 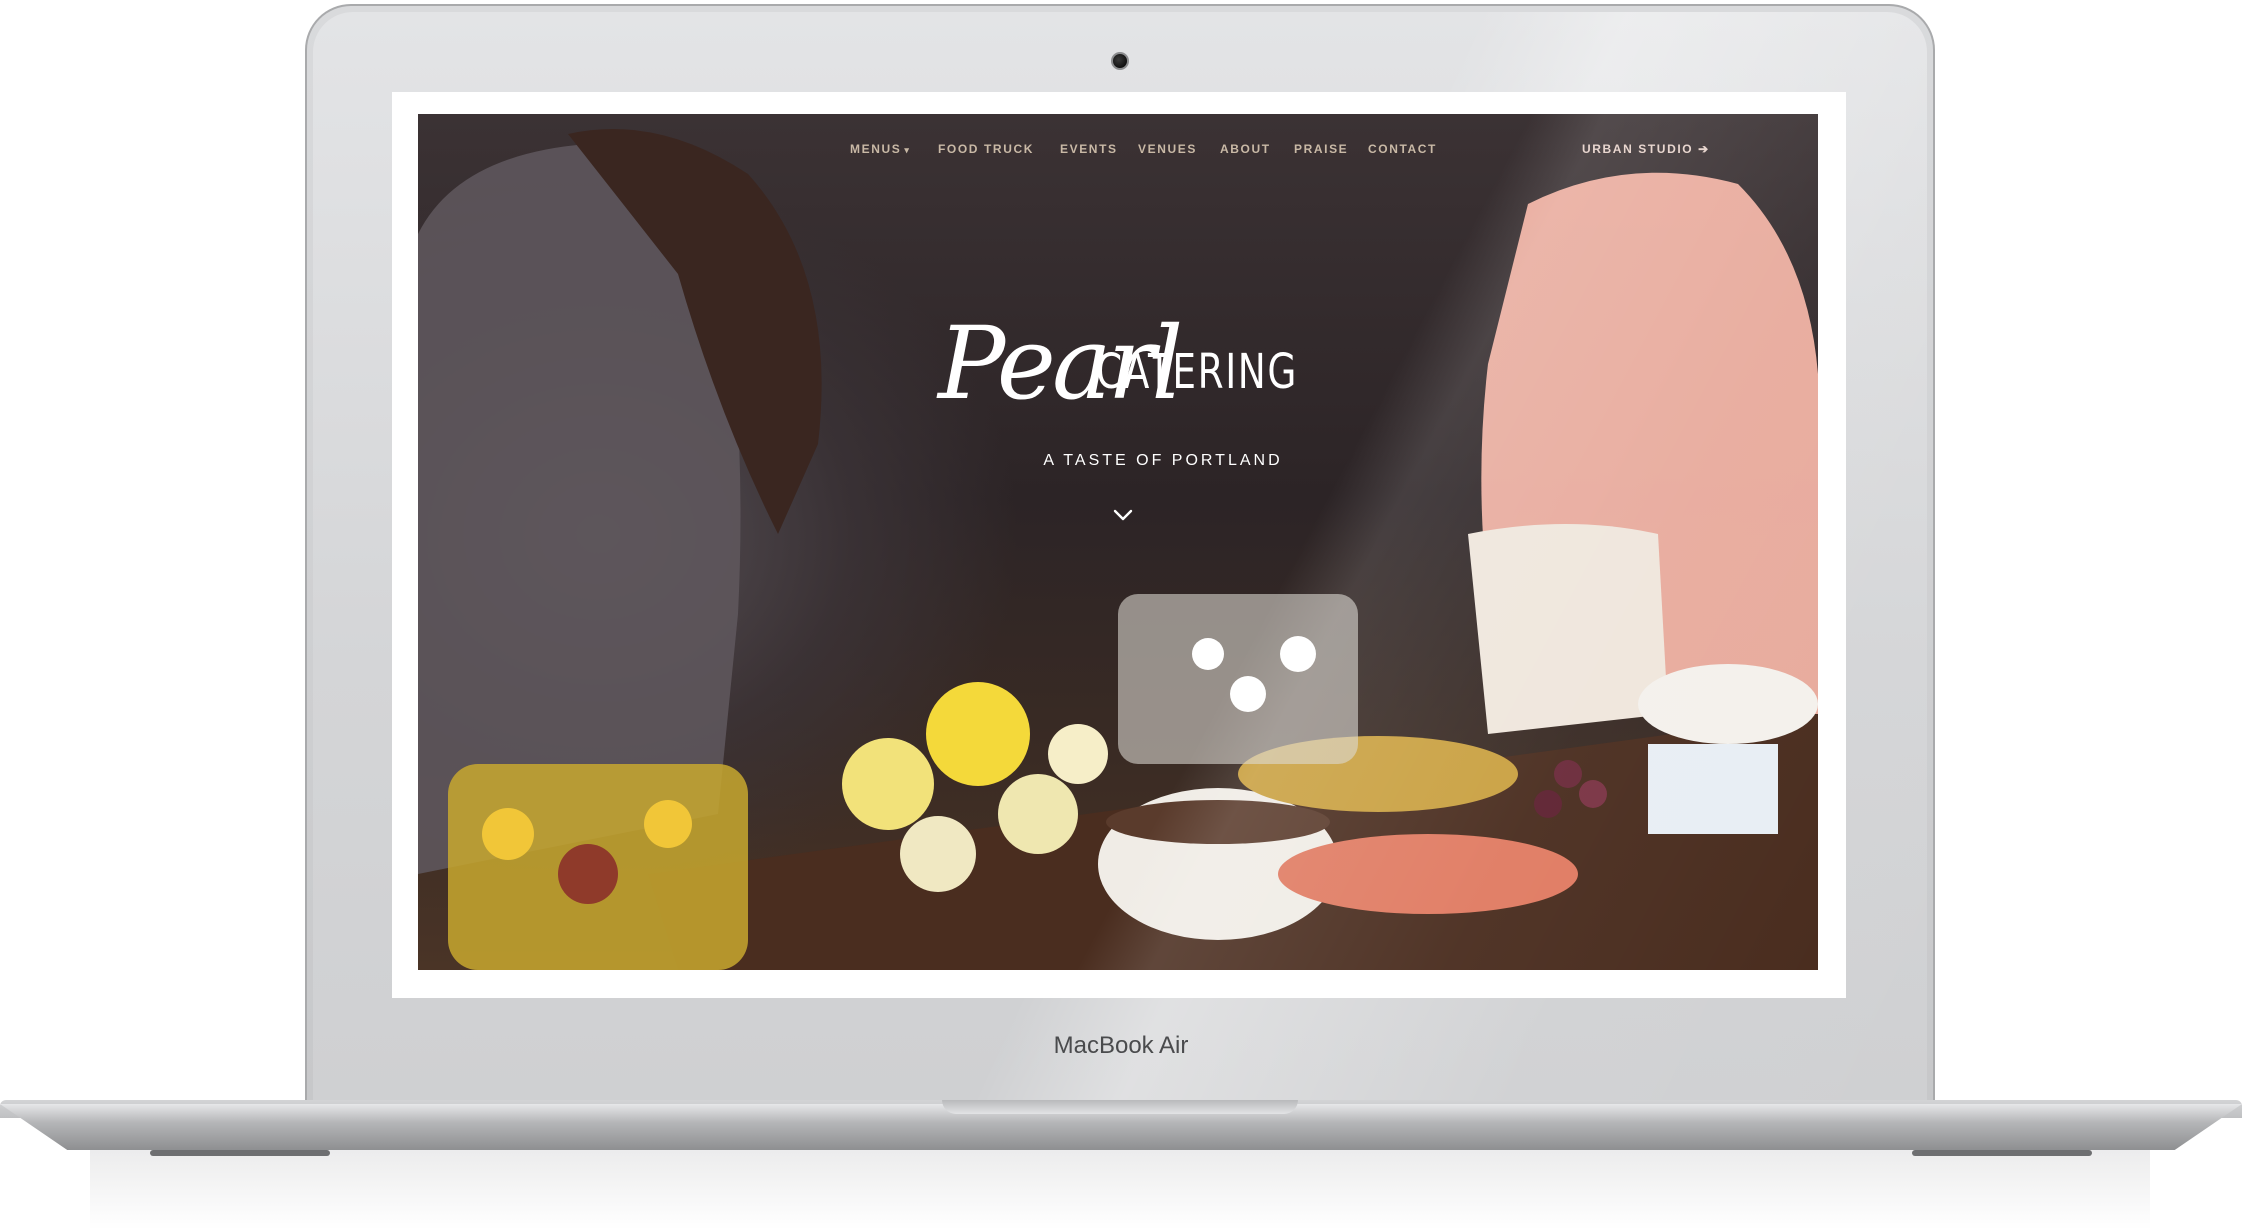 I want to click on chevron-down-icon: ▾, so click(x=907, y=150).